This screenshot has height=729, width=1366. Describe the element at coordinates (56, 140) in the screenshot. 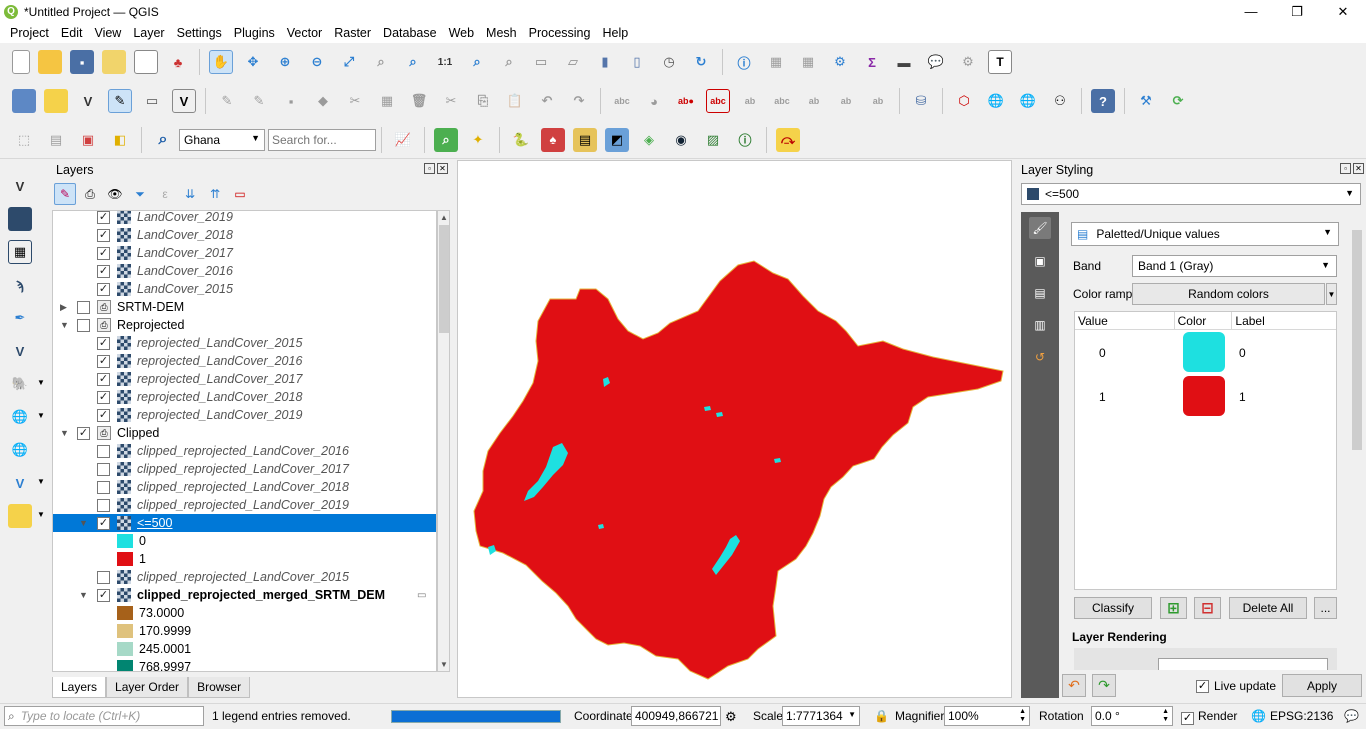

I see `select-by-value-icon: ▤` at that location.